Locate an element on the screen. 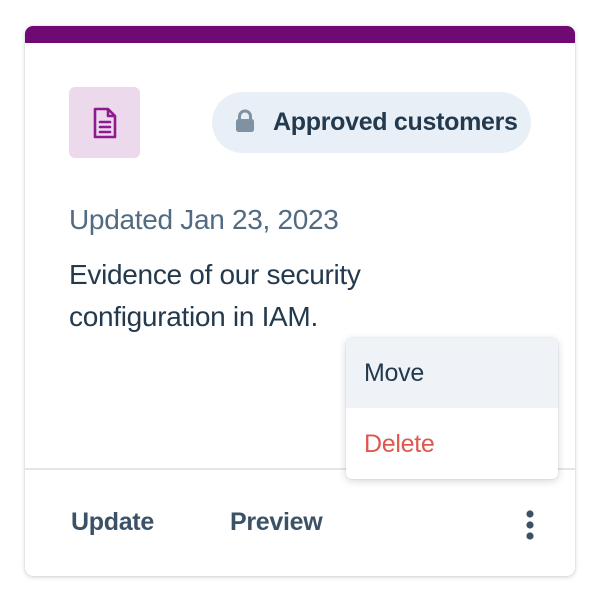 The image size is (592, 594). menu-item-move-label: Move is located at coordinates (394, 373).